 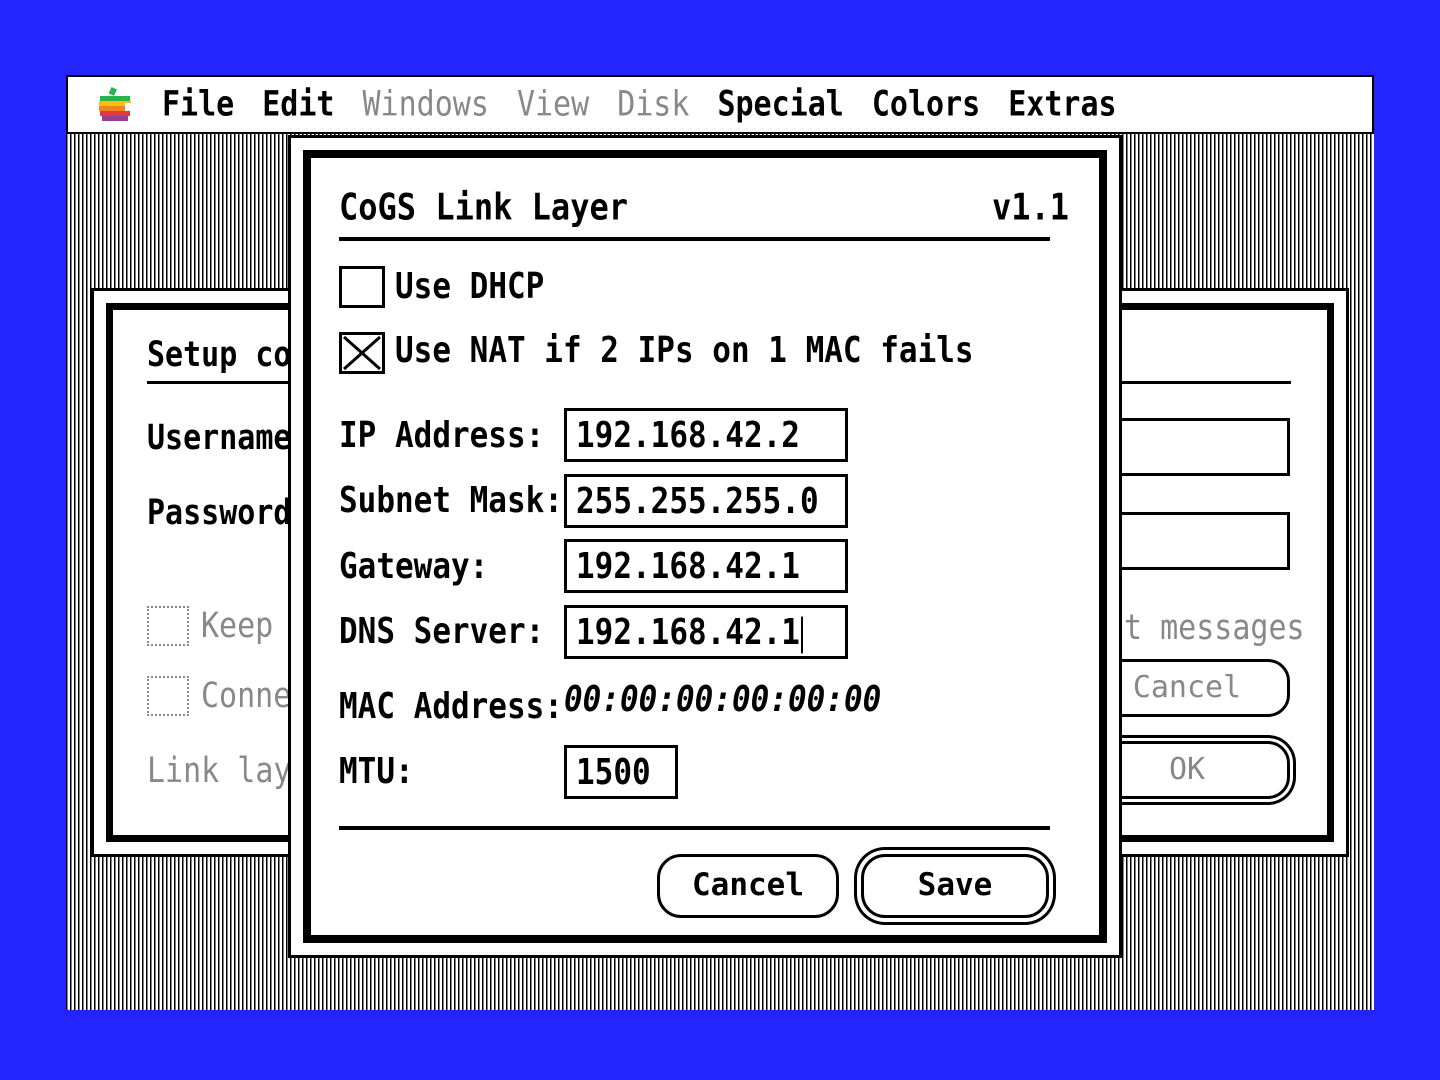 What do you see at coordinates (376, 772) in the screenshot?
I see `mtu-label: MTU:` at bounding box center [376, 772].